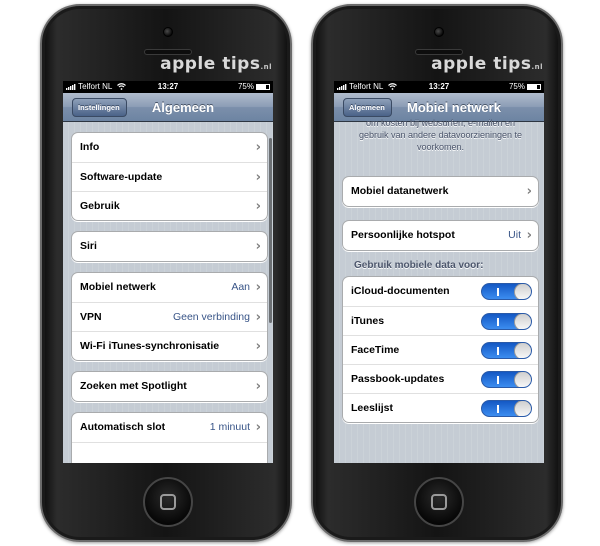  I want to click on settings-group-siri: Siri ›, so click(169, 246).